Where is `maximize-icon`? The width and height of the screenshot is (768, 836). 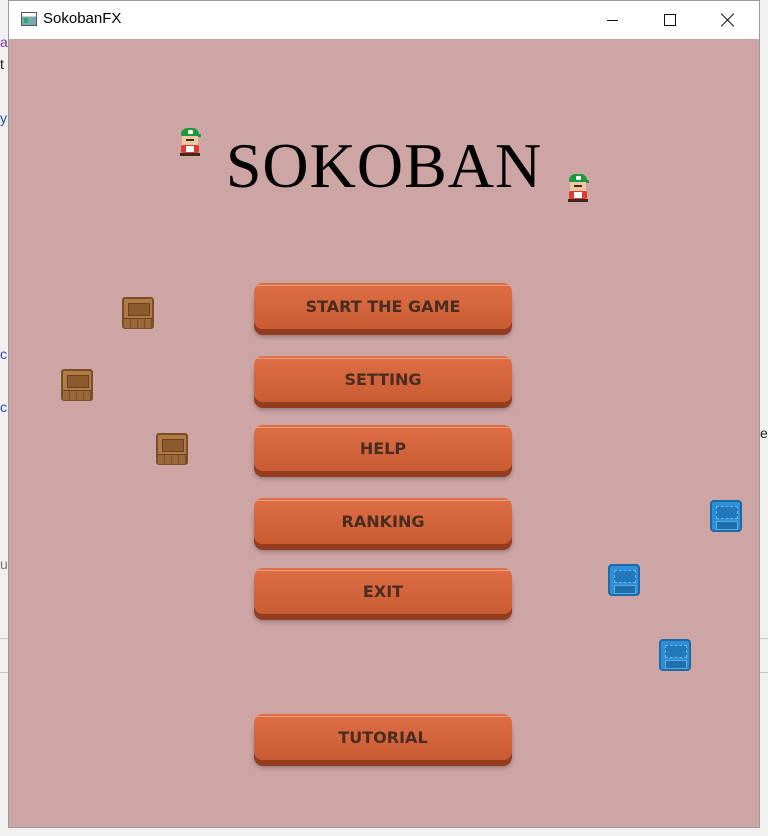 maximize-icon is located at coordinates (670, 20).